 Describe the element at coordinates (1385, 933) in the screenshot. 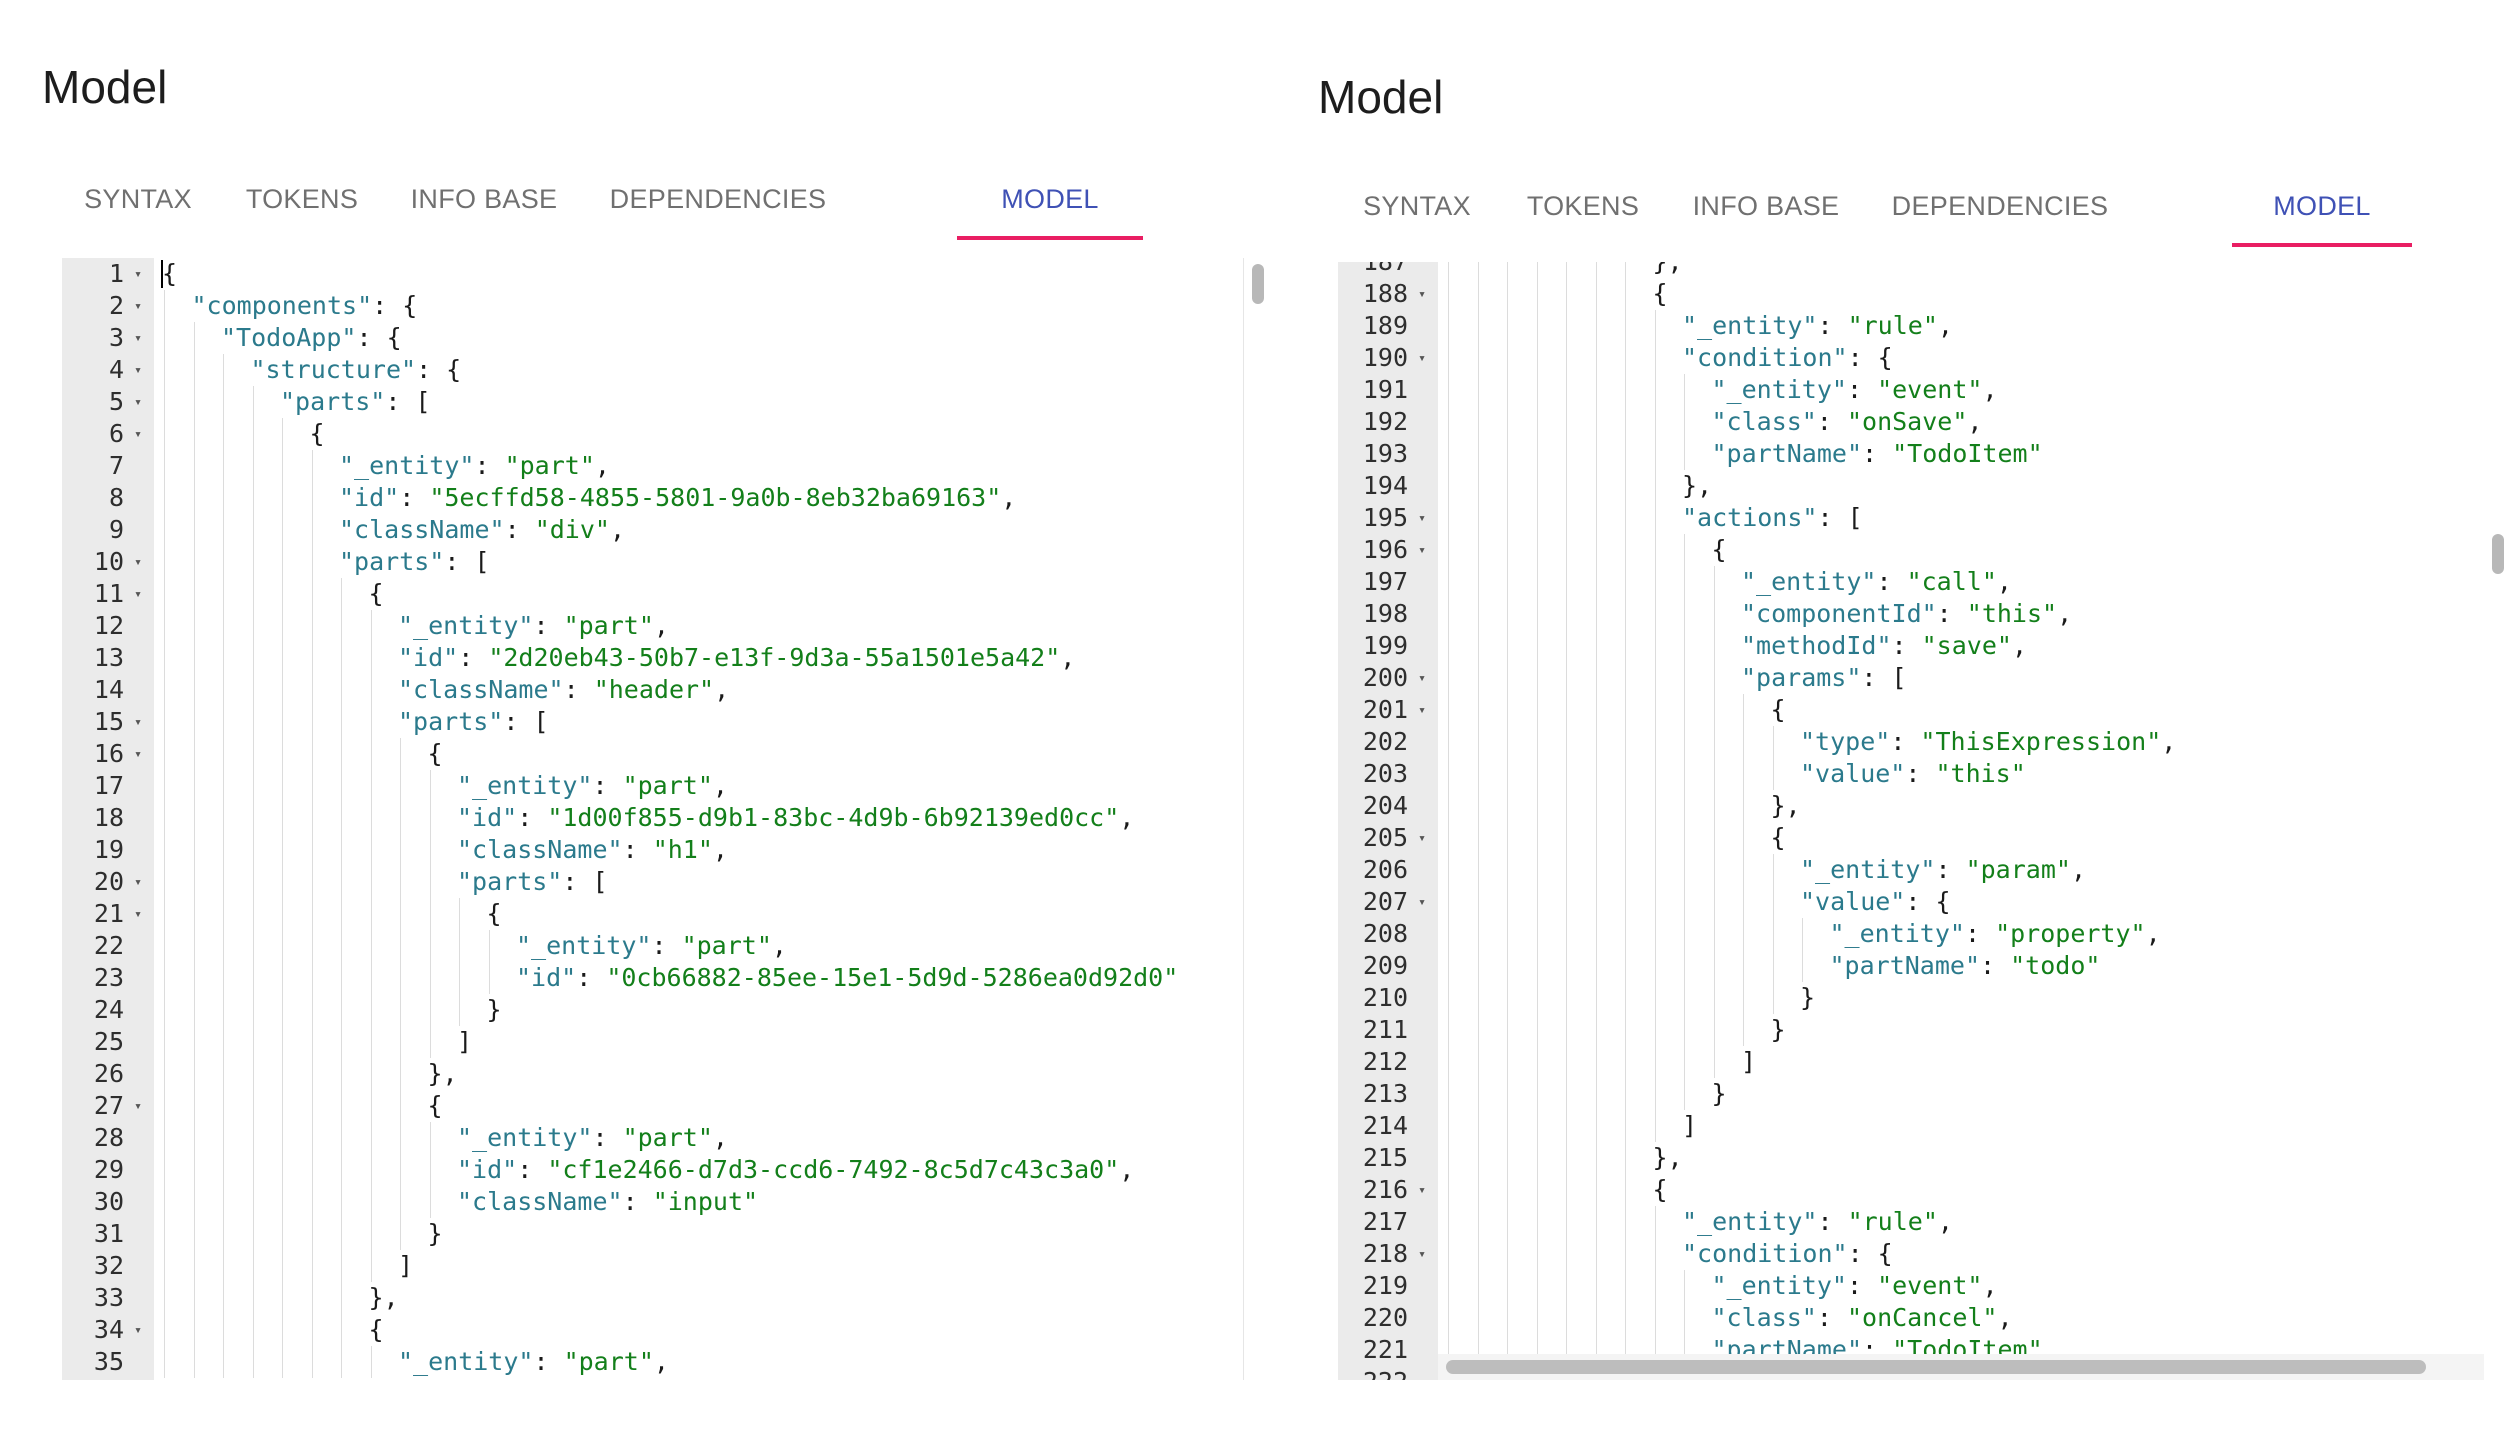

I see `line-number-label: 208` at that location.